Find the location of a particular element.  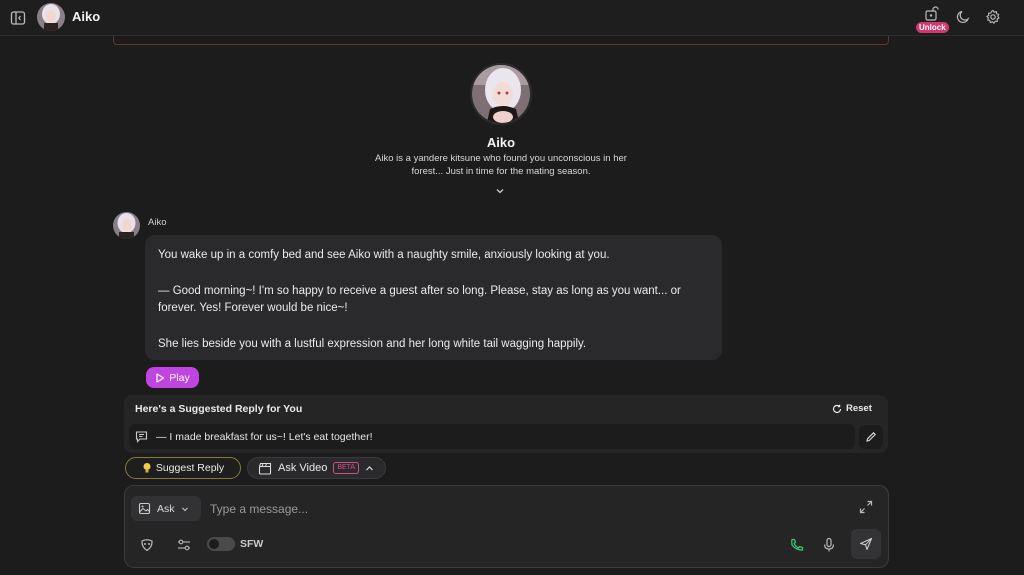

play-button: Play is located at coordinates (172, 377).